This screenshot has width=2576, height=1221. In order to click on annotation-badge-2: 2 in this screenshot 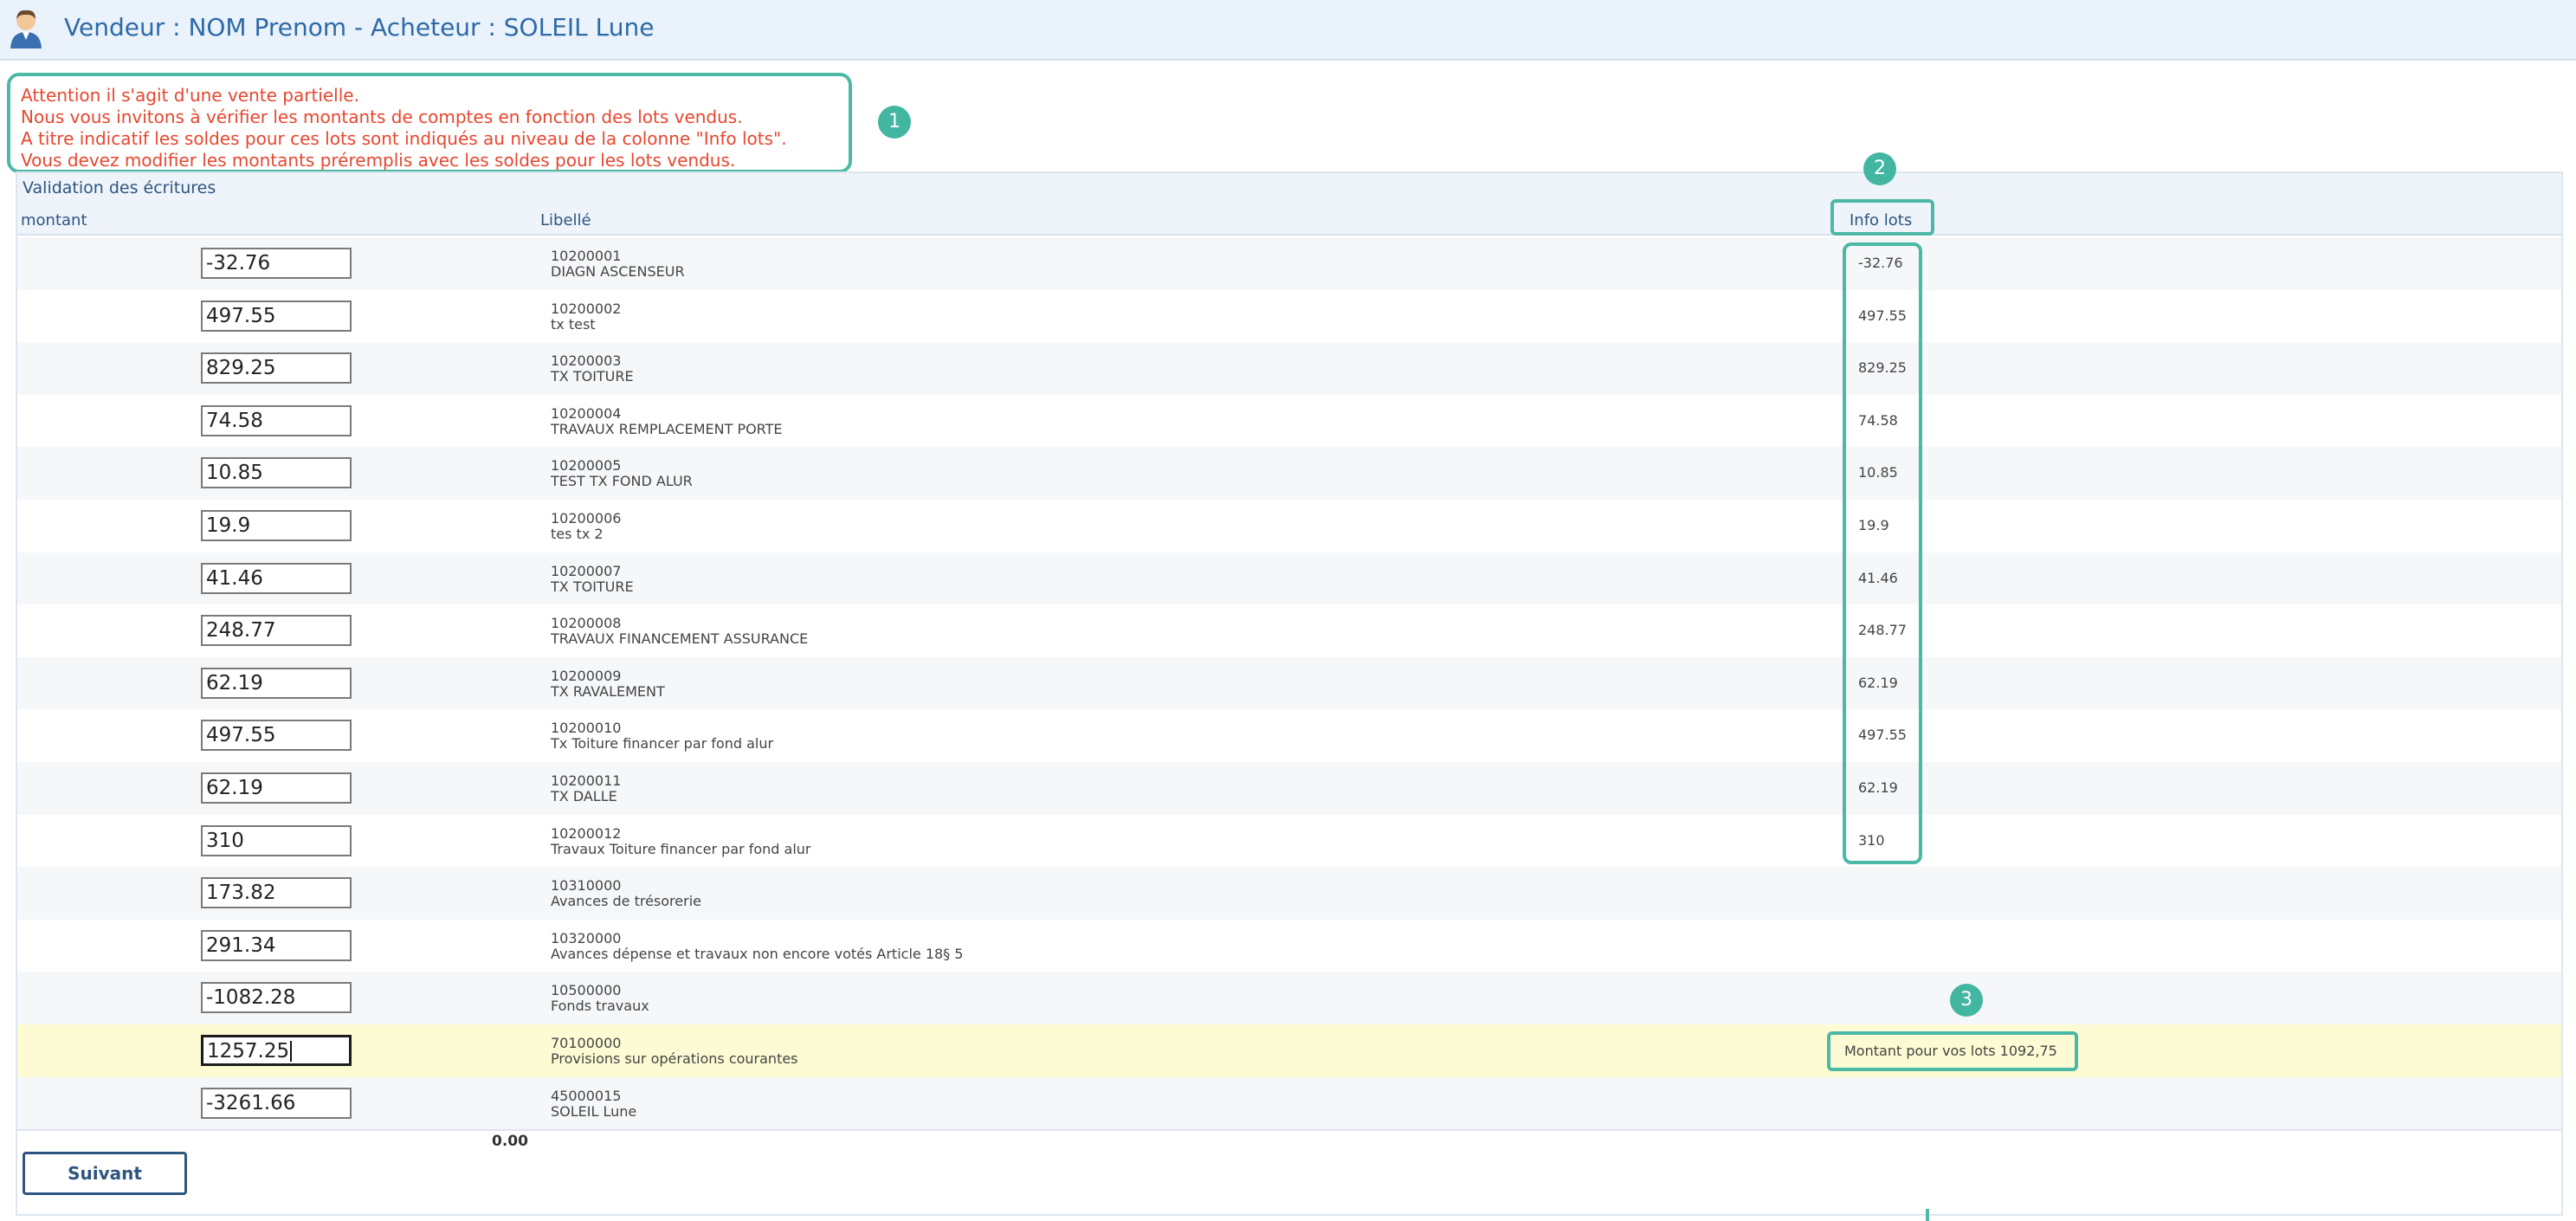, I will do `click(1880, 168)`.